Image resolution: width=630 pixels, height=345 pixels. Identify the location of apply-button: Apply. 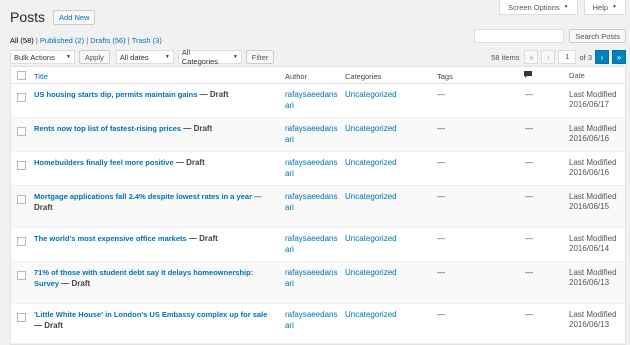
(94, 57).